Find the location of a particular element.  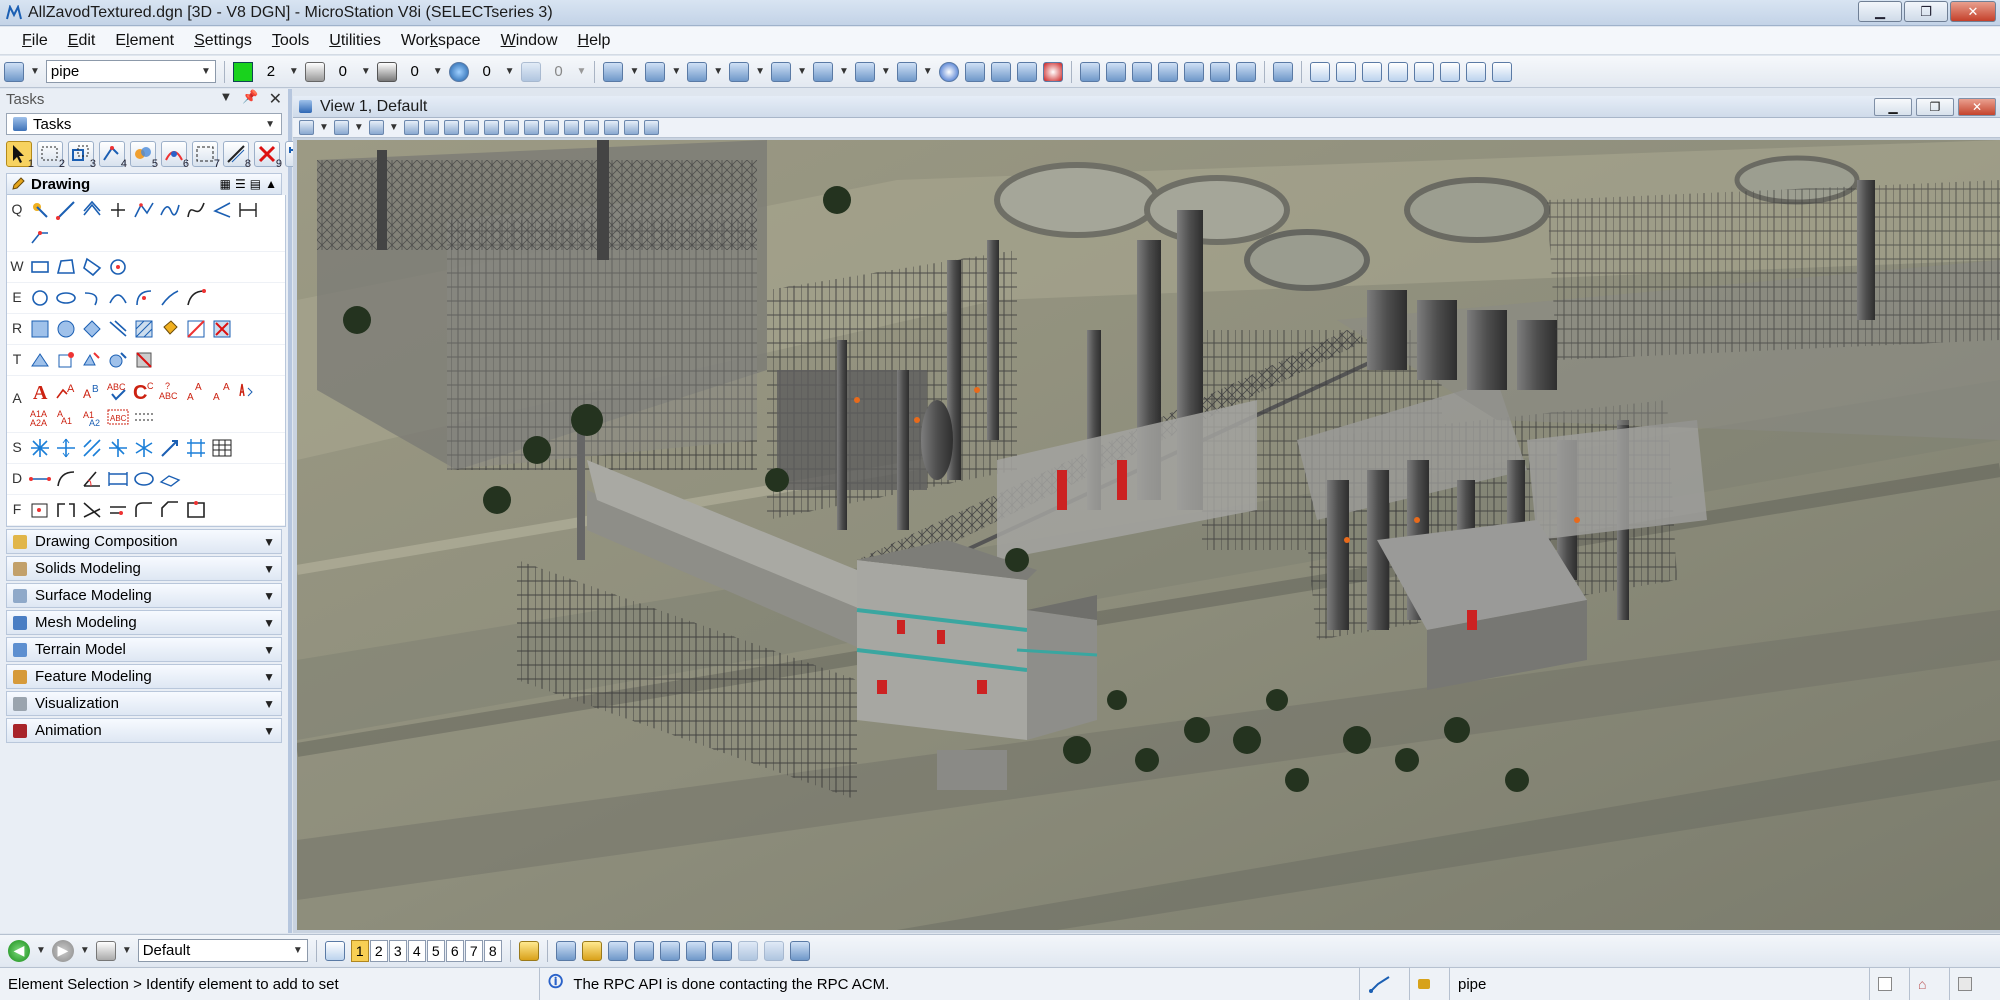

display-text-attributes-tool: ? ABC is located at coordinates (170, 391).